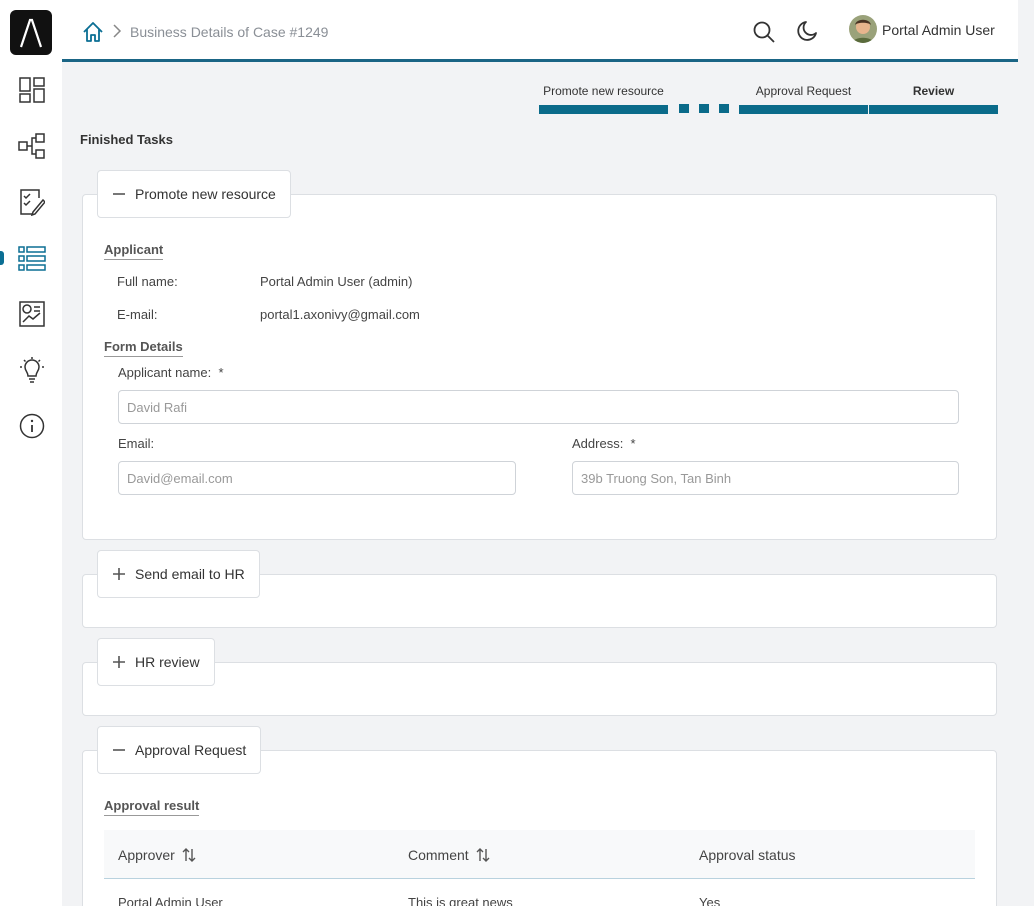 This screenshot has height=906, width=1034. Describe the element at coordinates (147, 281) in the screenshot. I see `full-name-label: Full name:` at that location.